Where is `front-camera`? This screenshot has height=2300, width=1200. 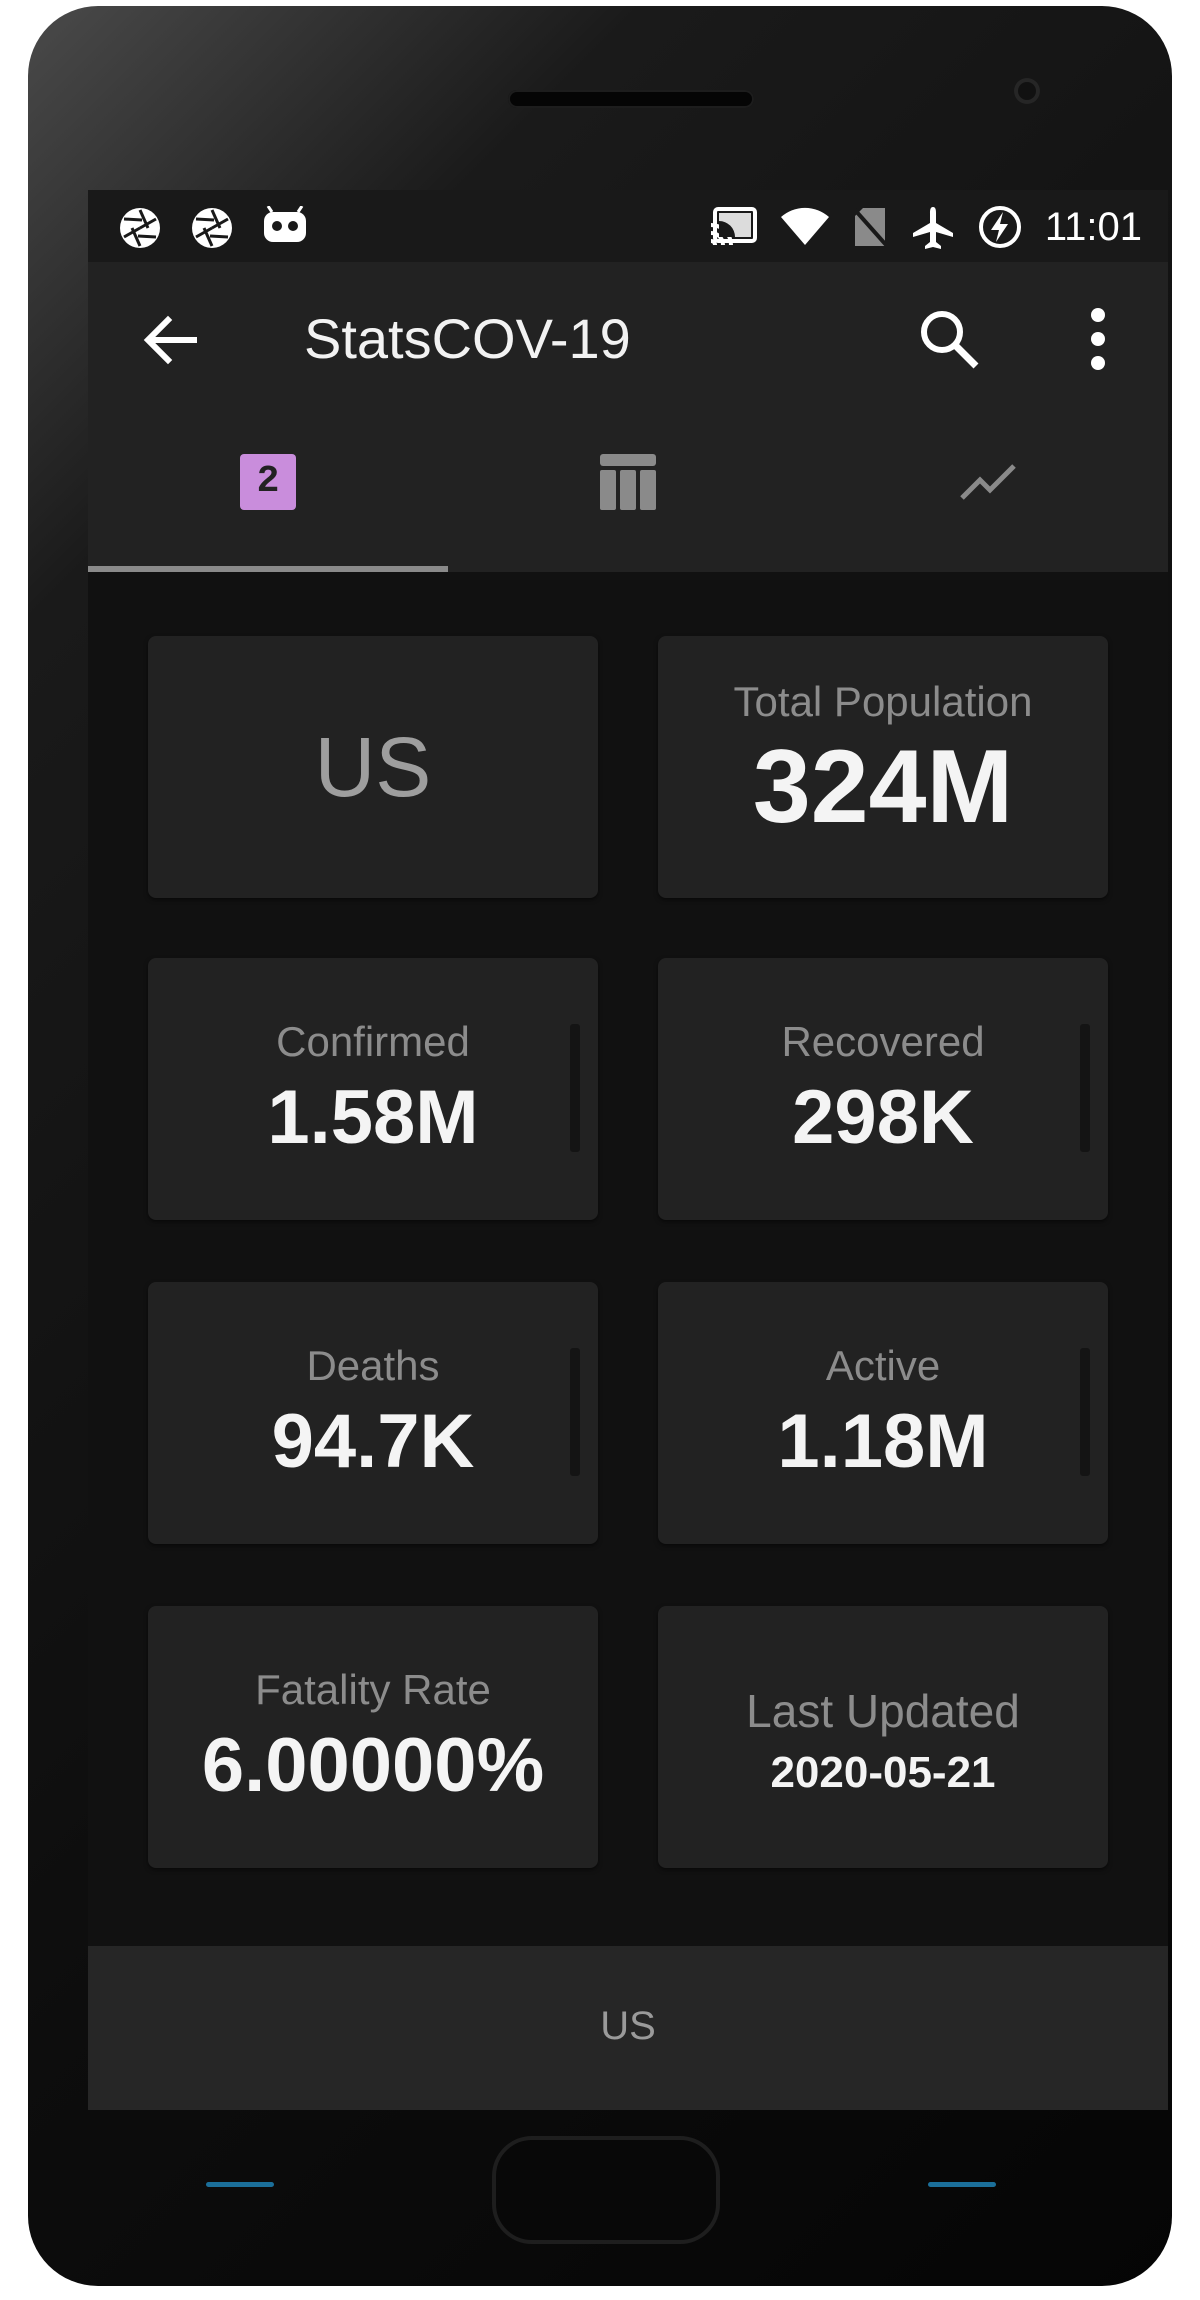
front-camera is located at coordinates (1027, 91).